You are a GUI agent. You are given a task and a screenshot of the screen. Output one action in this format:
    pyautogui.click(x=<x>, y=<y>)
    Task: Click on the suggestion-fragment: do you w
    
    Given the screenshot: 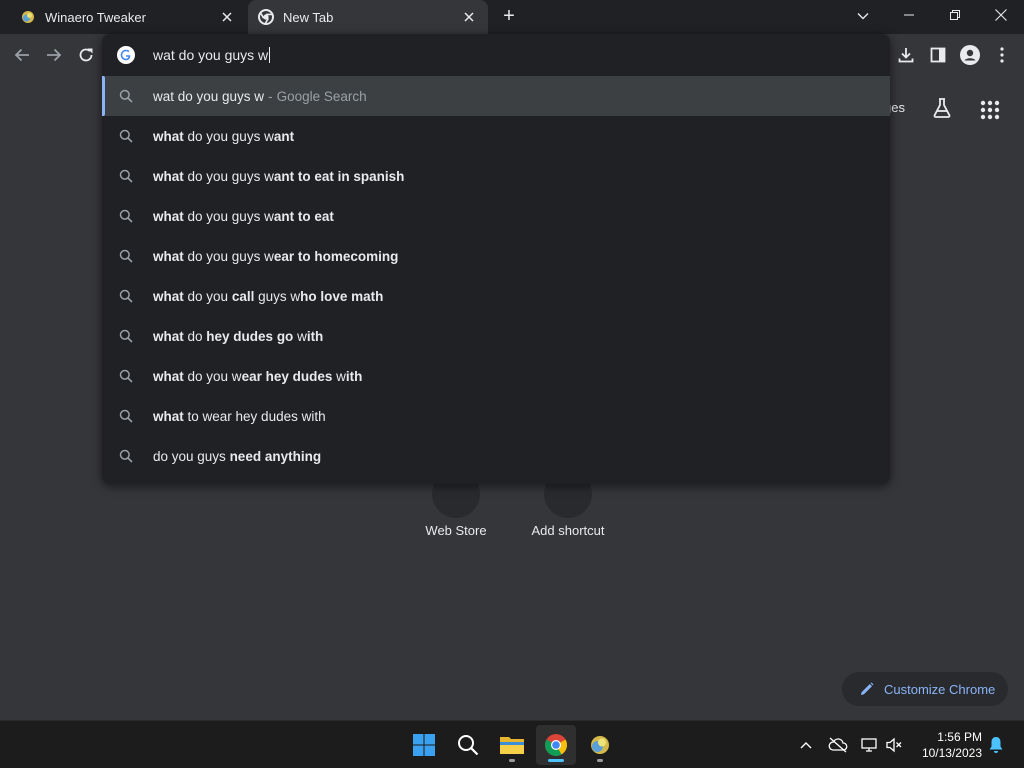 What is the action you would take?
    pyautogui.click(x=212, y=376)
    